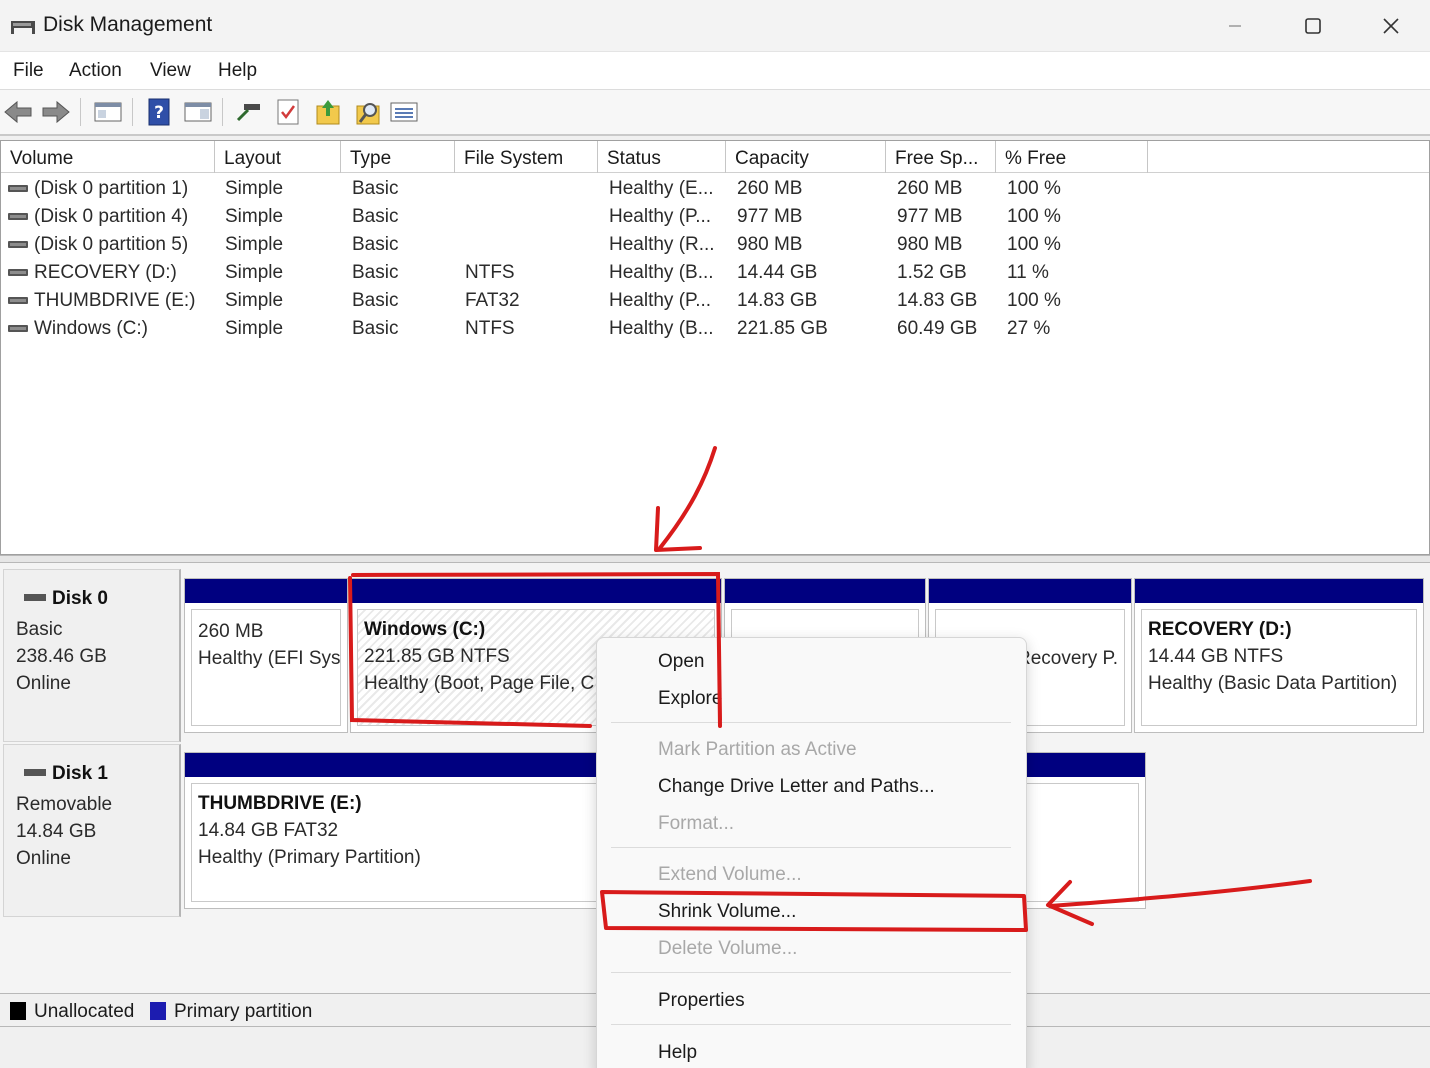 The width and height of the screenshot is (1430, 1068). I want to click on search-disk-icon, so click(368, 114).